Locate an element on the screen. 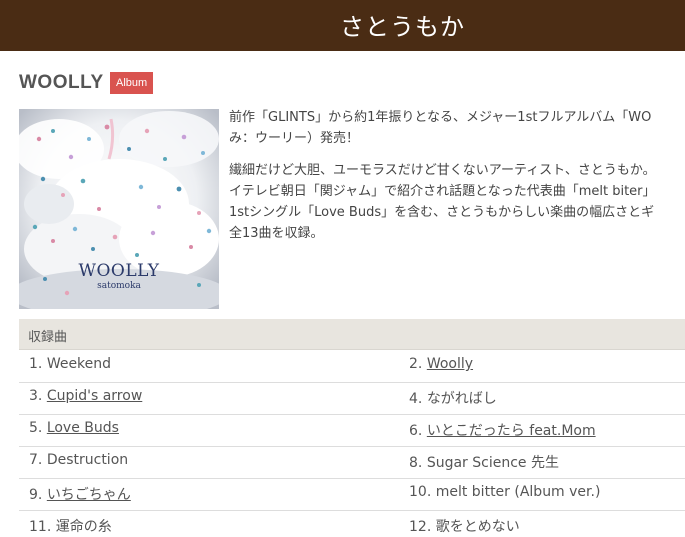 The height and width of the screenshot is (537, 685). track-item: 12. 歌をとめない is located at coordinates (464, 526).